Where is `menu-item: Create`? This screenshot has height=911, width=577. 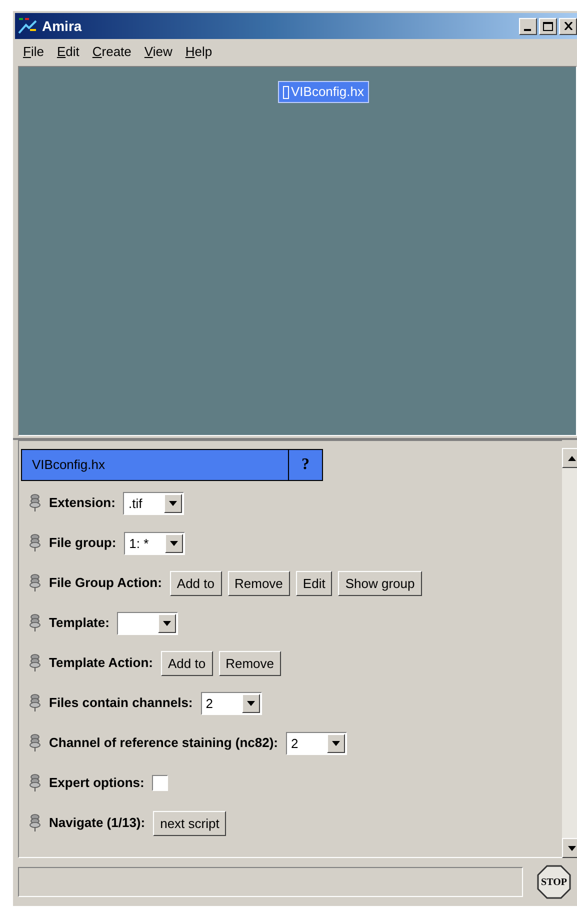 menu-item: Create is located at coordinates (112, 52).